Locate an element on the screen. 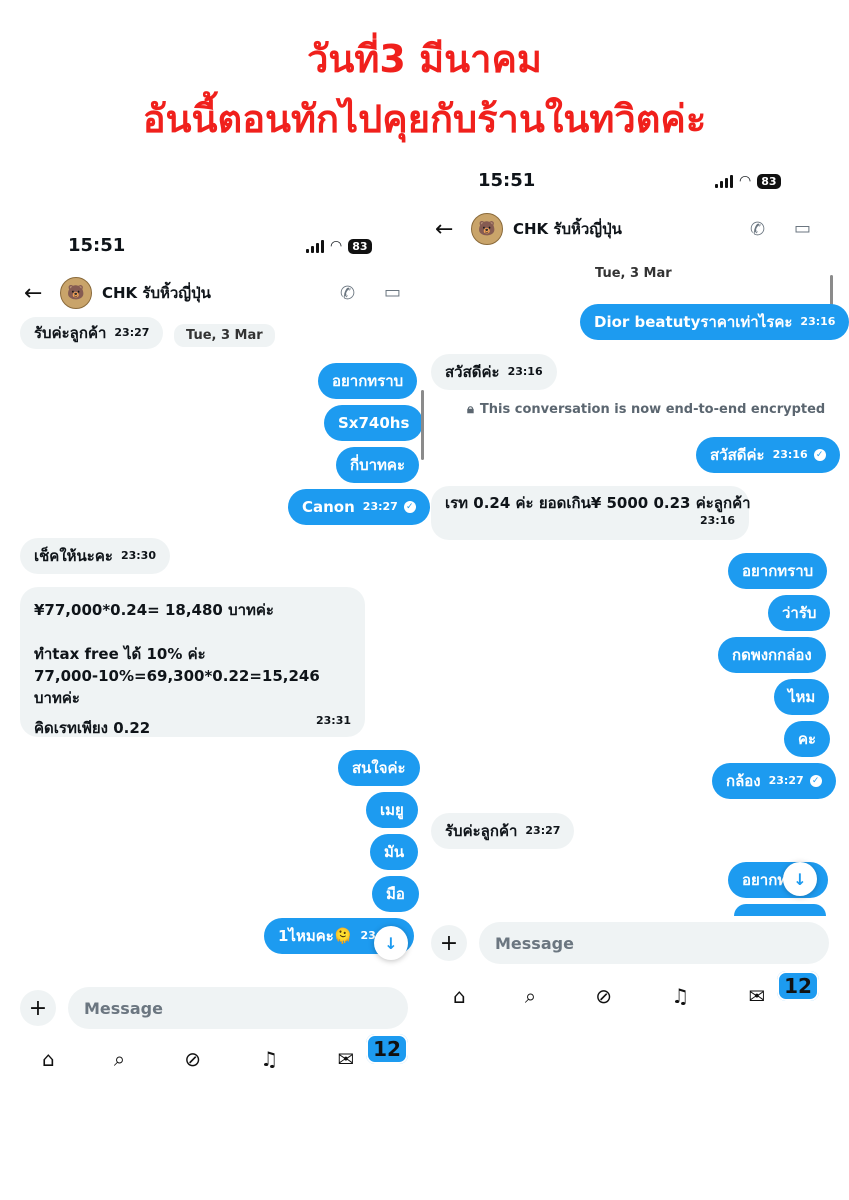 The height and width of the screenshot is (1200, 849). lock-icon: 🔒︎ is located at coordinates (470, 409).